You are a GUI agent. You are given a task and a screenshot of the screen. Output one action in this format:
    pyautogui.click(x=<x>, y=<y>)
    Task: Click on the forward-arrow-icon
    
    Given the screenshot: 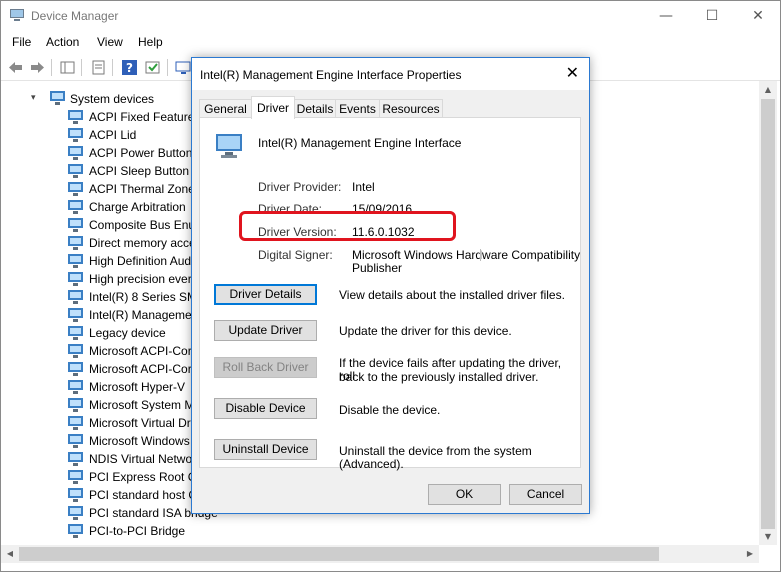 What is the action you would take?
    pyautogui.click(x=37, y=67)
    